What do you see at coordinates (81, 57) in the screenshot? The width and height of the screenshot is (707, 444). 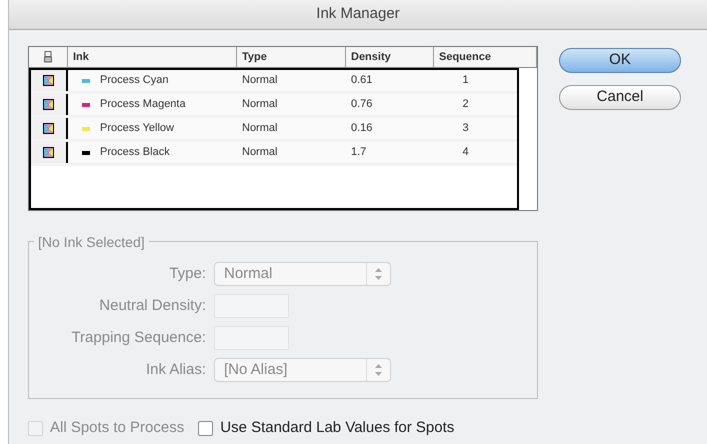 I see `column-header: Ink` at bounding box center [81, 57].